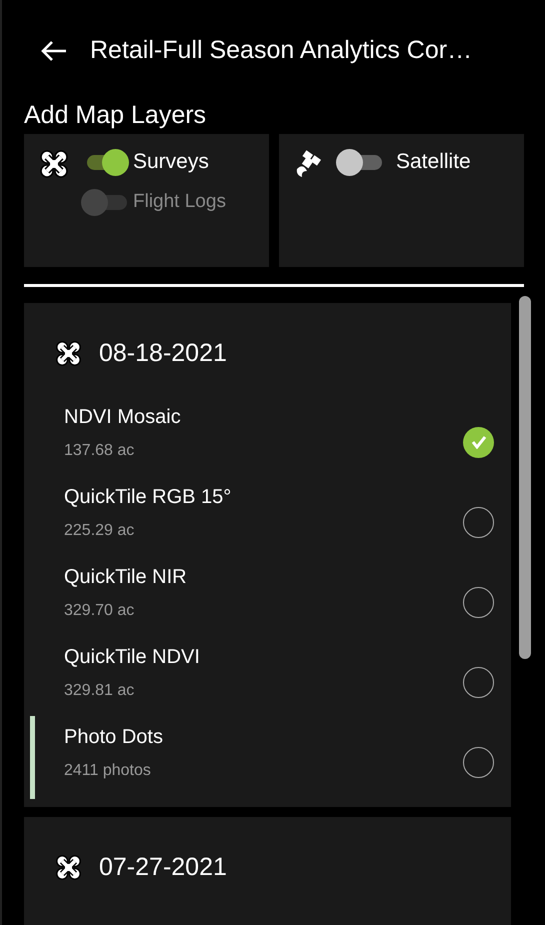  What do you see at coordinates (122, 417) in the screenshot?
I see `layer-name: NDVI Mosaic` at bounding box center [122, 417].